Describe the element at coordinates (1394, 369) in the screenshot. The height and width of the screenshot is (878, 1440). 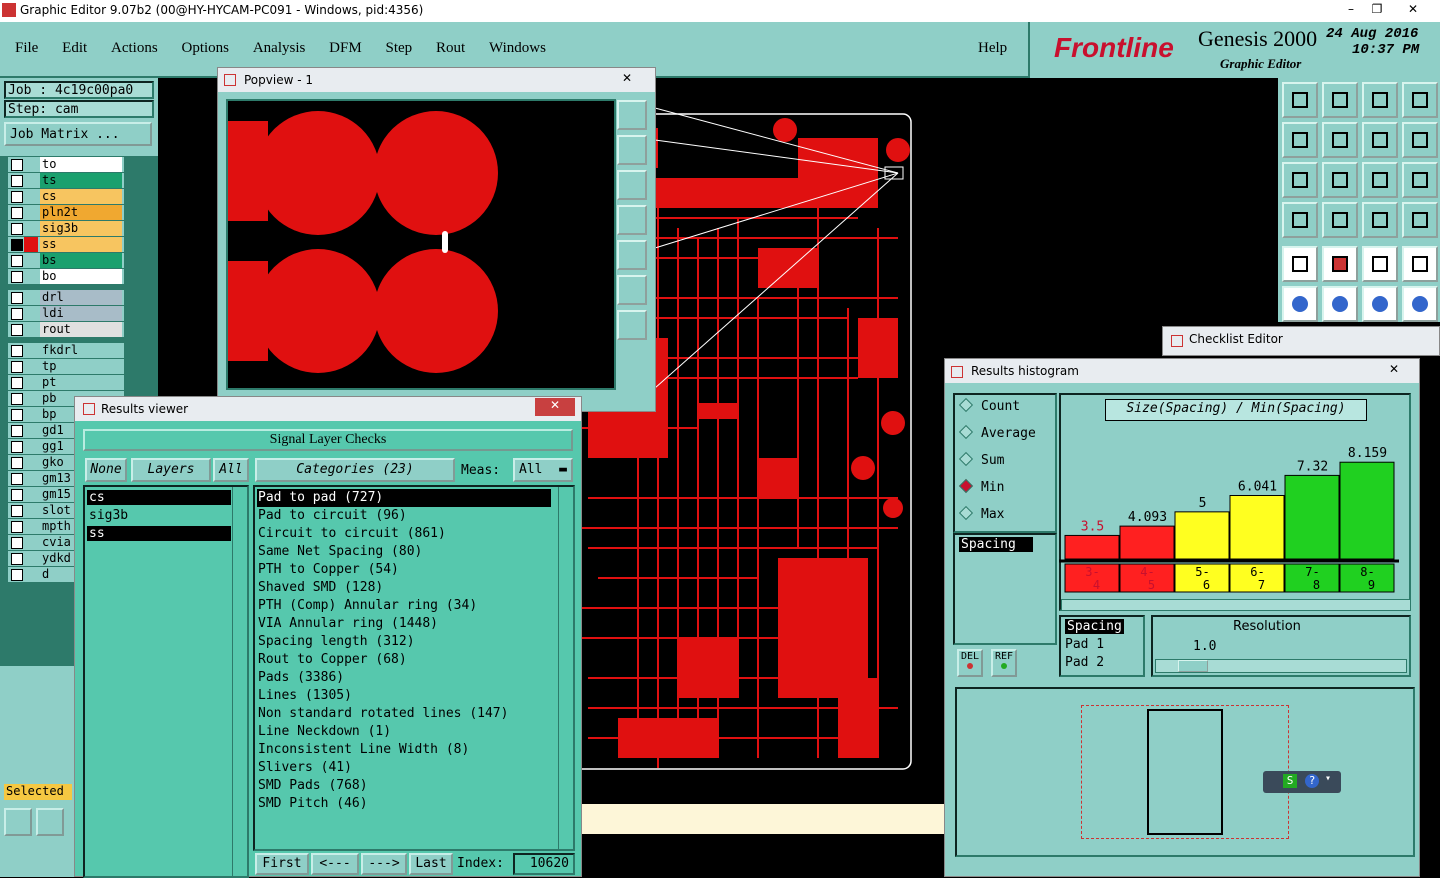
I see `histogram-close-button: ✕` at that location.